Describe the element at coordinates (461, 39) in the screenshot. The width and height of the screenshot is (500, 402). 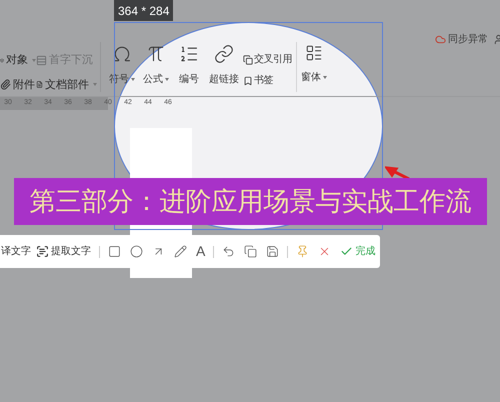
I see `sync-status: 同步异常` at that location.